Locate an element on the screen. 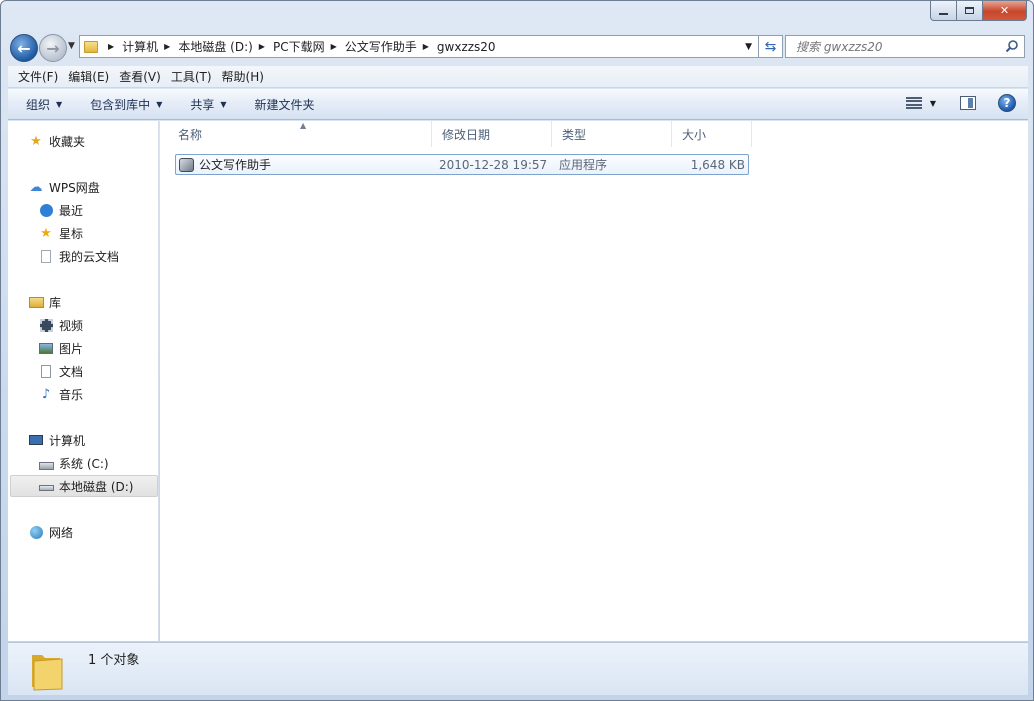 This screenshot has width=1034, height=701. menu-tools: 工具(T) is located at coordinates (191, 76).